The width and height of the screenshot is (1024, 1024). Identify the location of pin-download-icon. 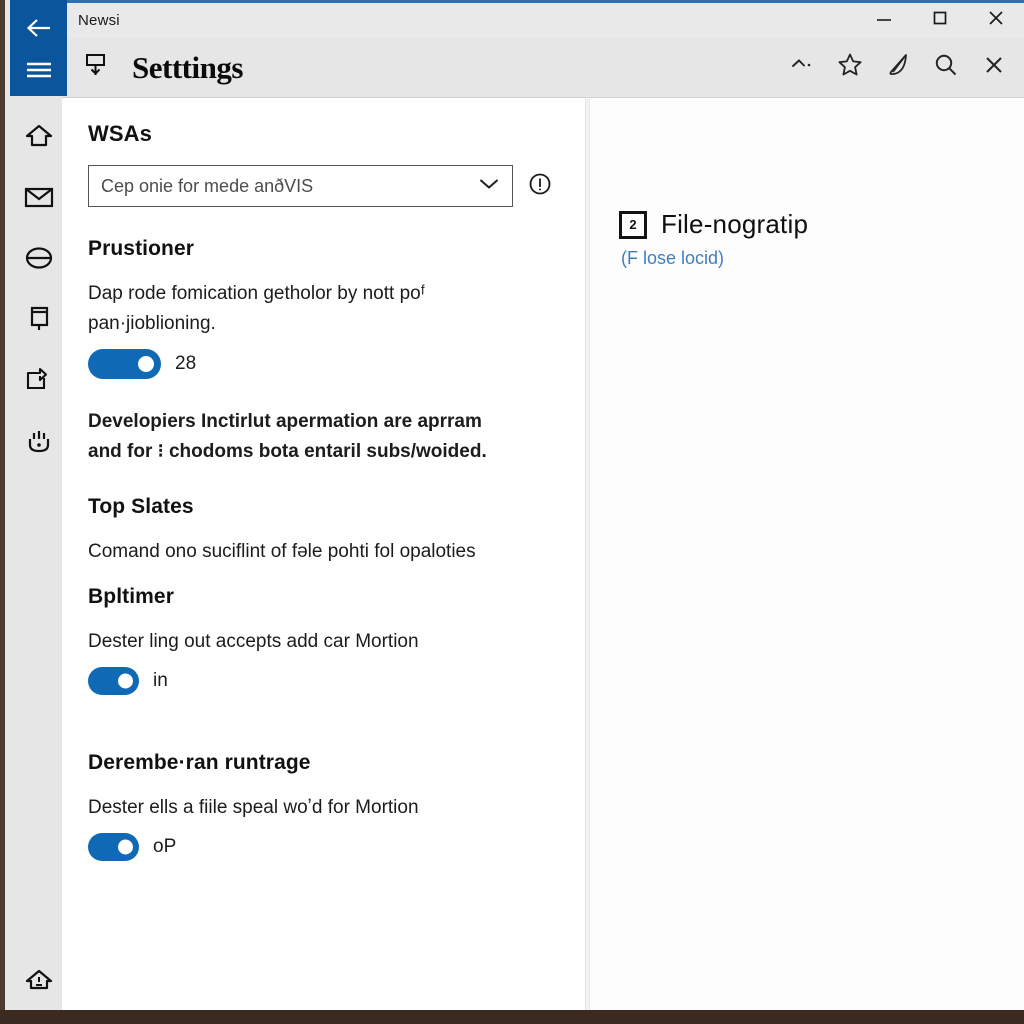
(97, 67).